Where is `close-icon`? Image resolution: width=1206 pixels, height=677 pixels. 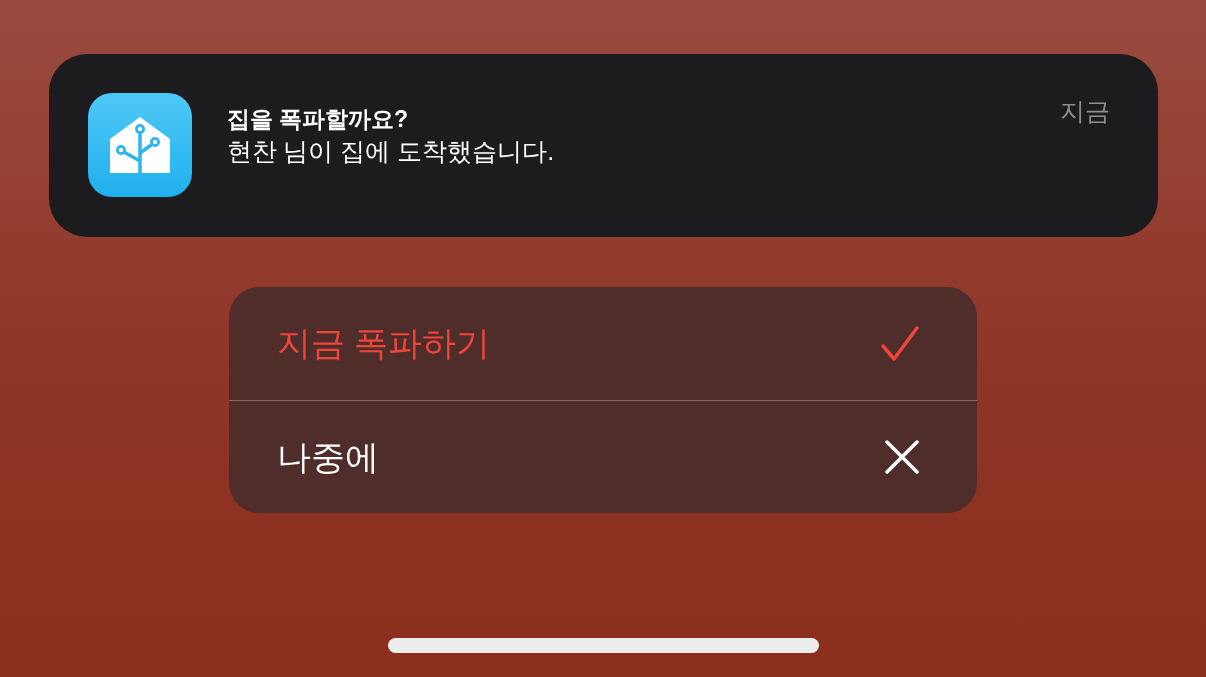 close-icon is located at coordinates (902, 457).